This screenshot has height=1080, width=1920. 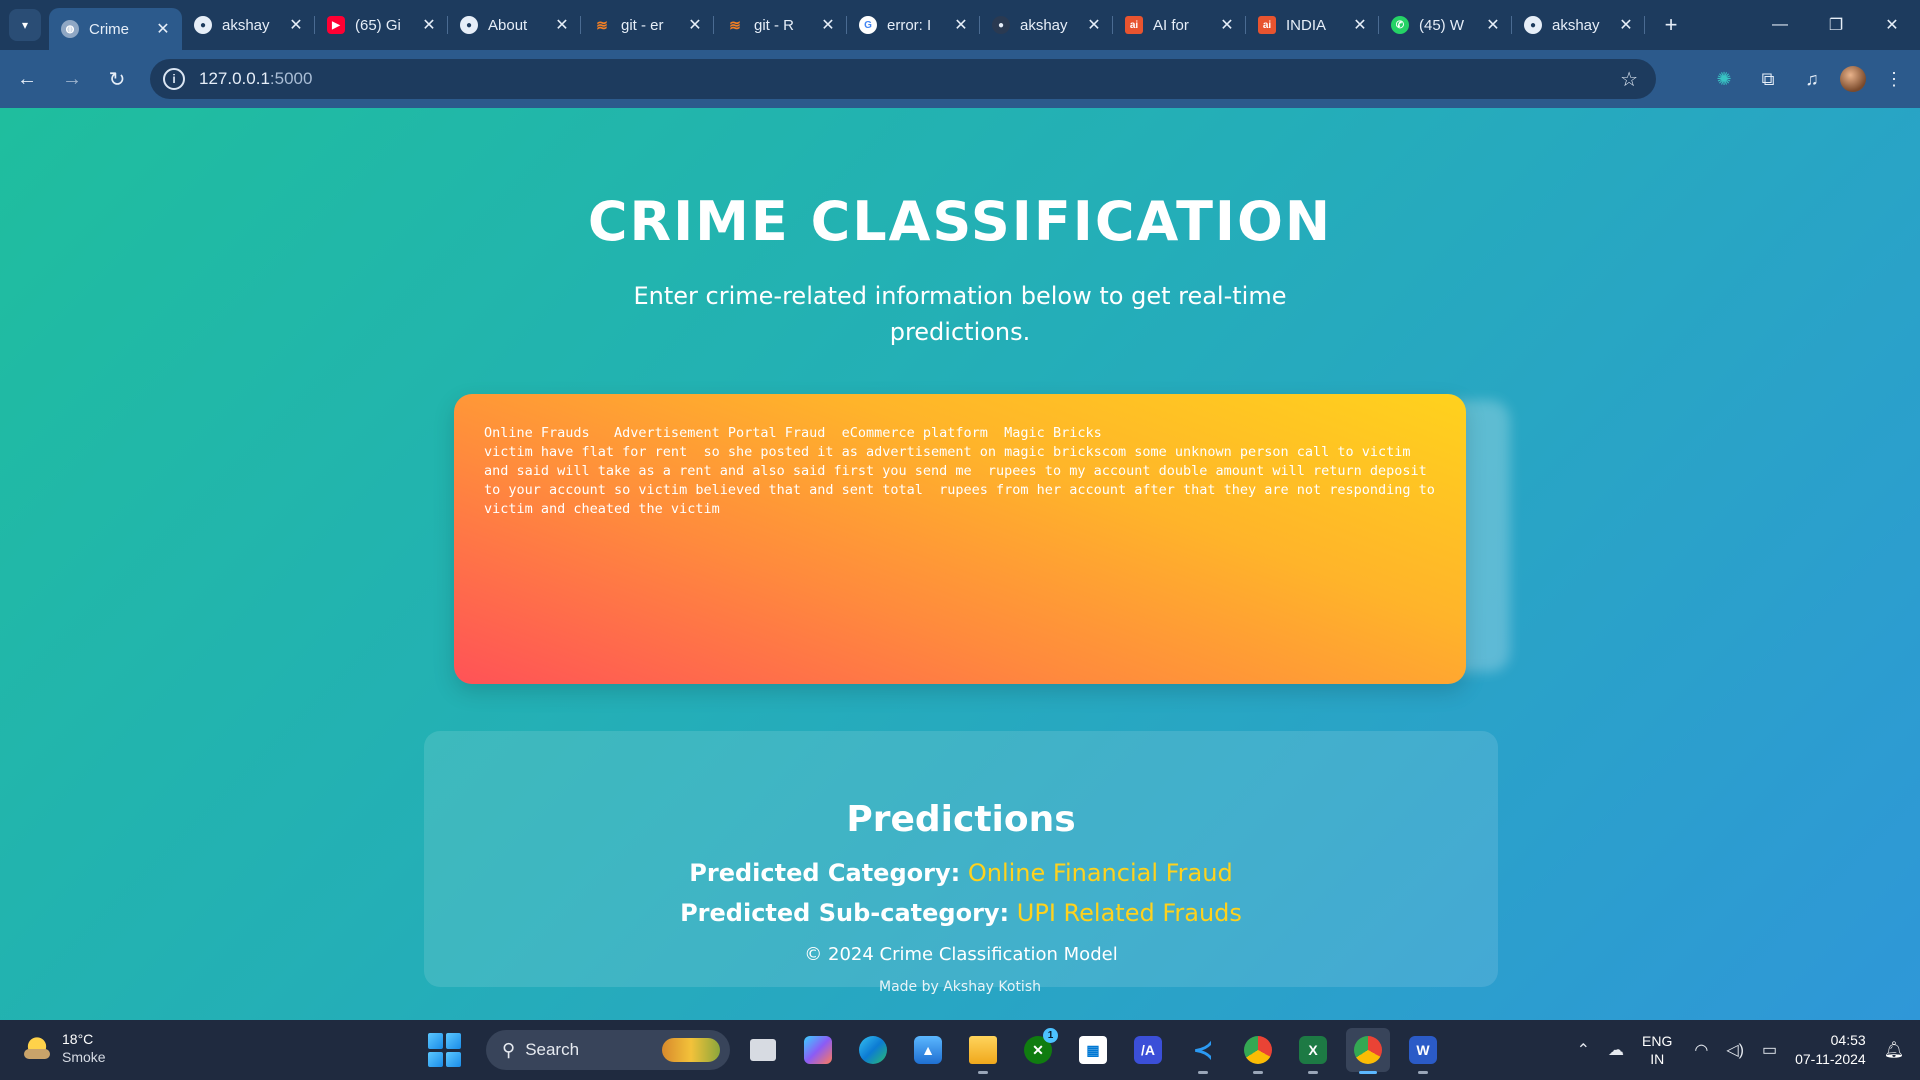 What do you see at coordinates (825, 873) in the screenshot?
I see `predicted-category-label: Predicted Category:` at bounding box center [825, 873].